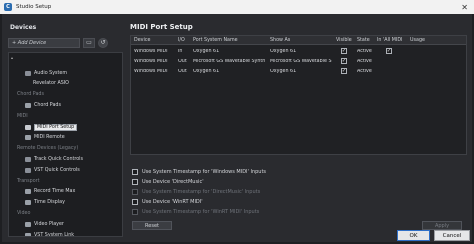 Image resolution: width=474 pixels, height=244 pixels. Describe the element at coordinates (389, 40) in the screenshot. I see `col-in-all-midi: In 'All MIDI` at that location.